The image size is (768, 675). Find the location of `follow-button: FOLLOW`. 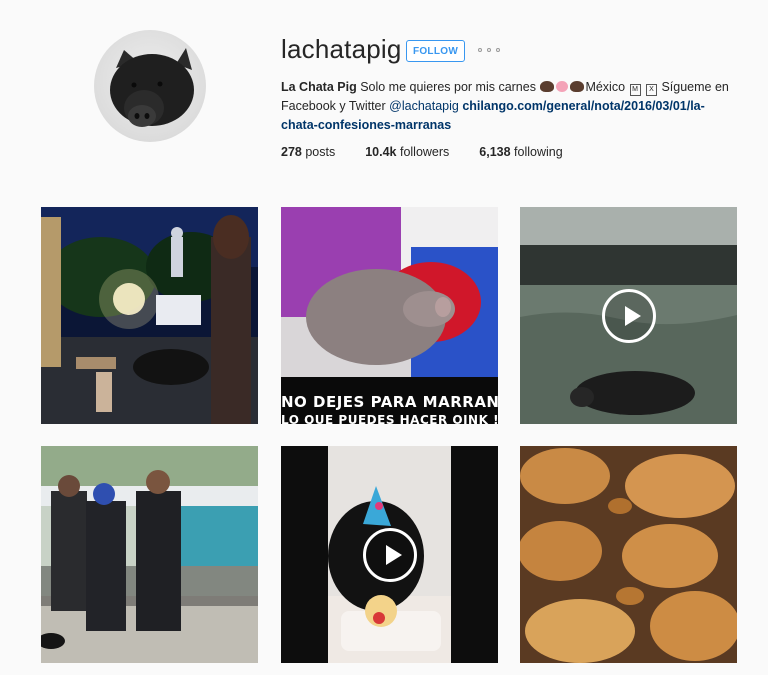

follow-button: FOLLOW is located at coordinates (435, 51).